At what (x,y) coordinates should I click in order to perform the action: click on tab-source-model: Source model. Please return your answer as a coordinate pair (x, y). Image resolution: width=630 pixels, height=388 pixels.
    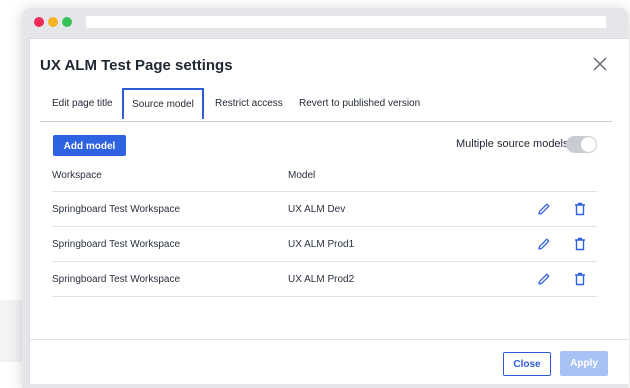
    Looking at the image, I should click on (163, 103).